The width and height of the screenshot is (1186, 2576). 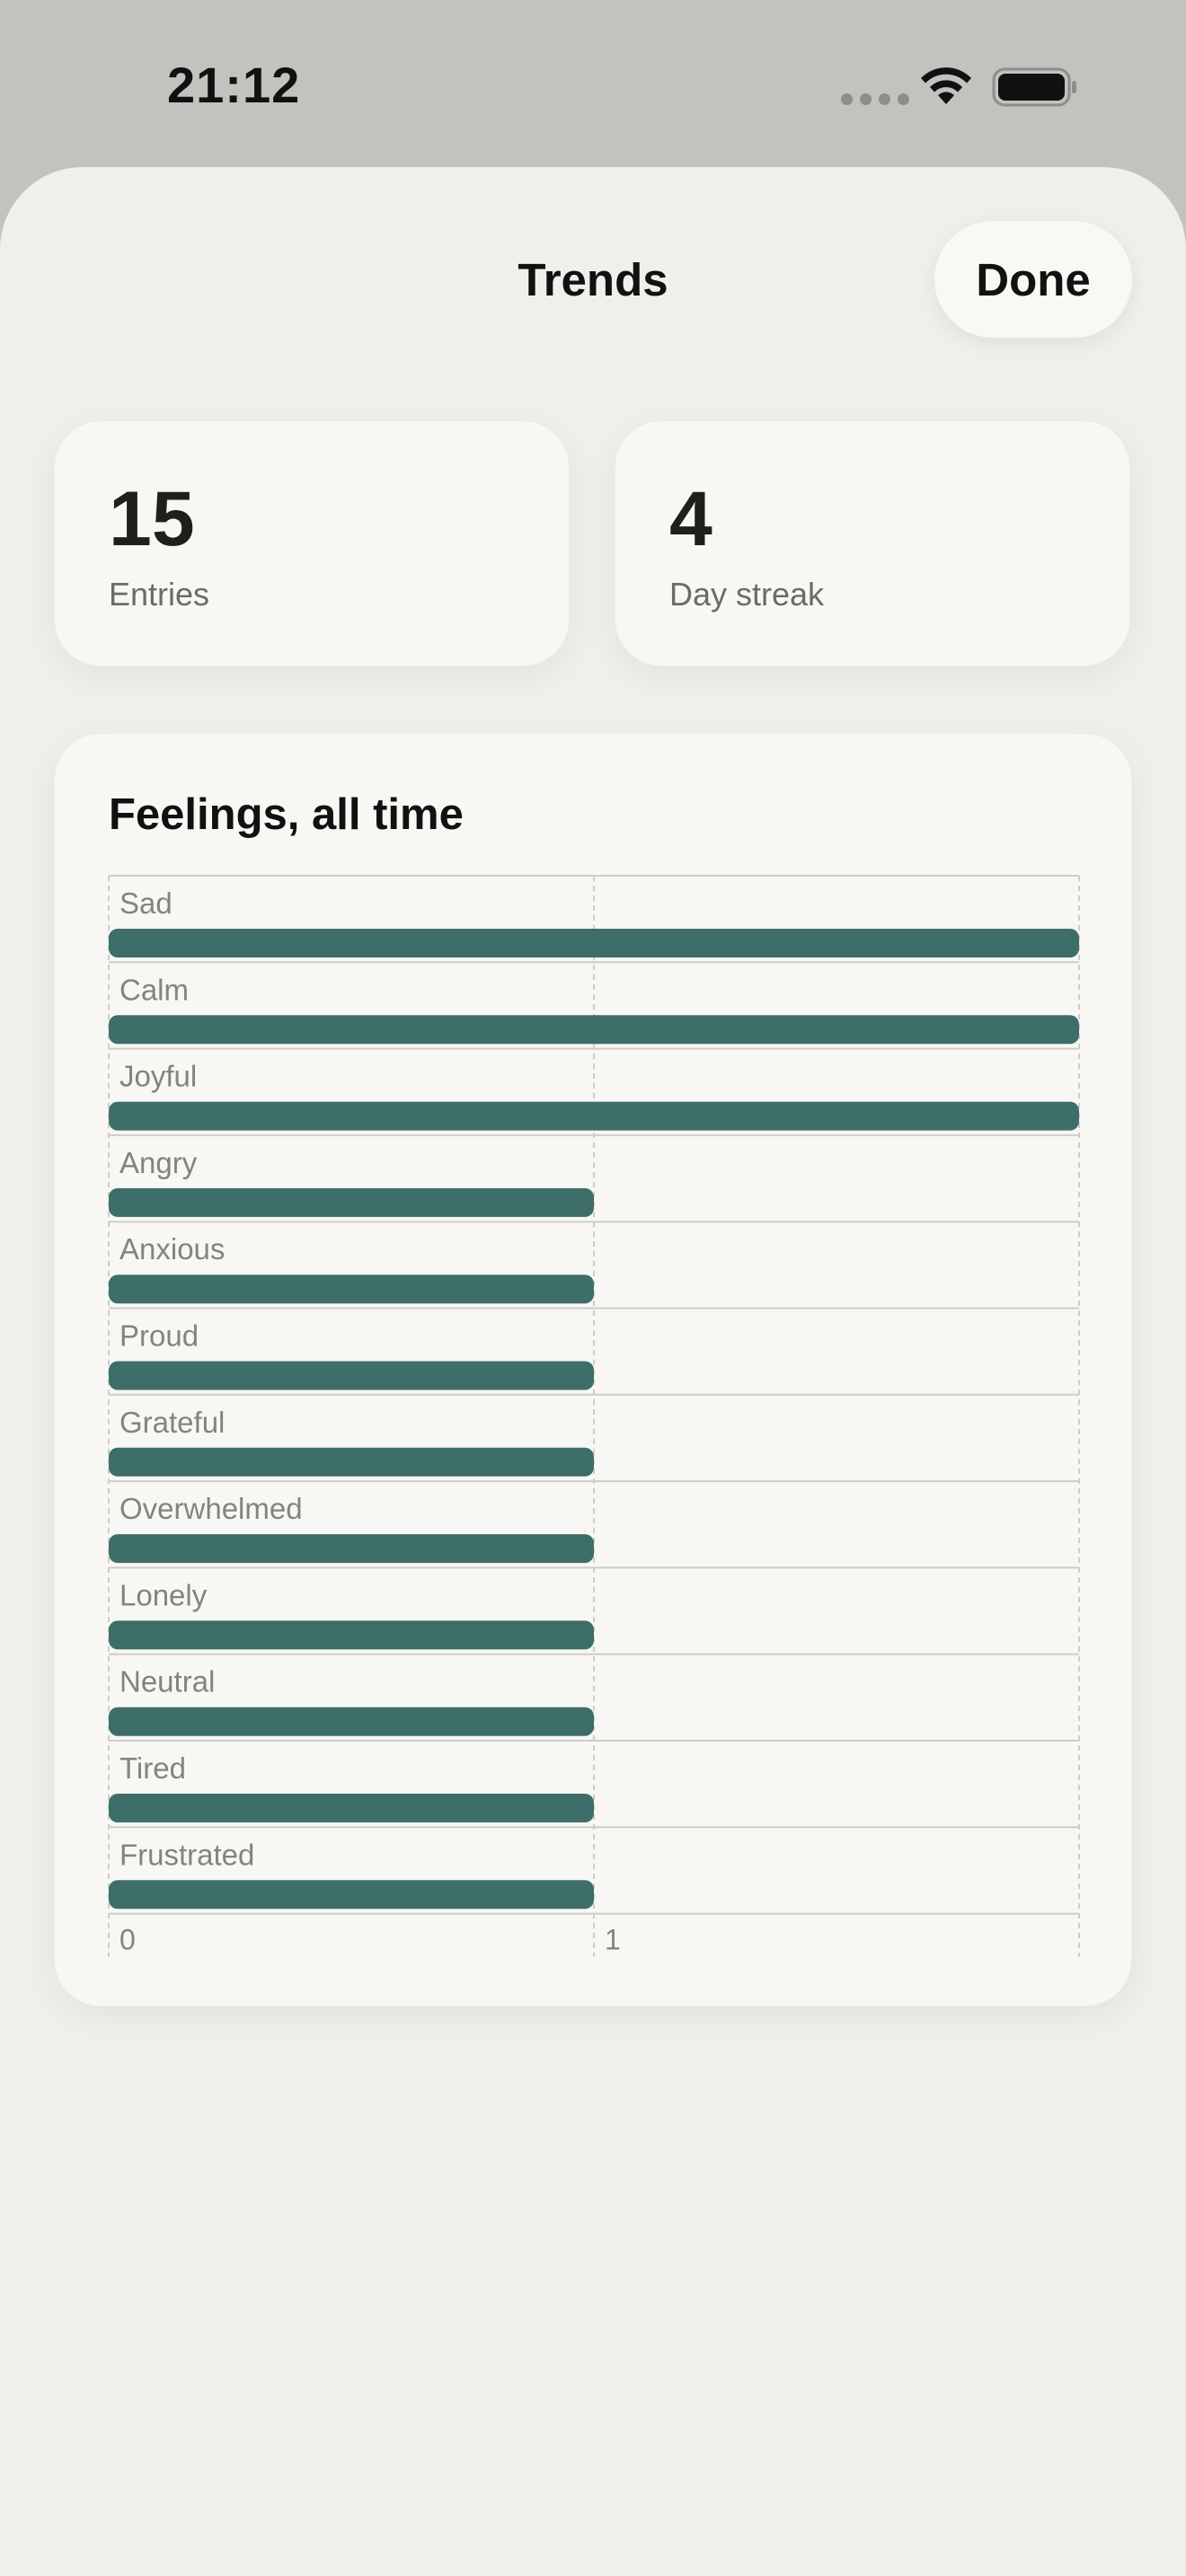 I want to click on bar-sad, so click(x=594, y=943).